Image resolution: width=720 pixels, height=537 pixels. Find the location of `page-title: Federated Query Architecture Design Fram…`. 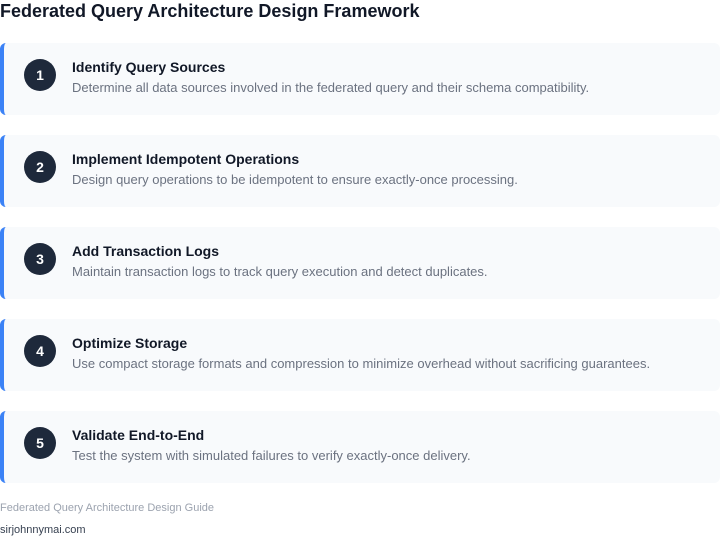

page-title: Federated Query Architecture Design Fram… is located at coordinates (210, 11).